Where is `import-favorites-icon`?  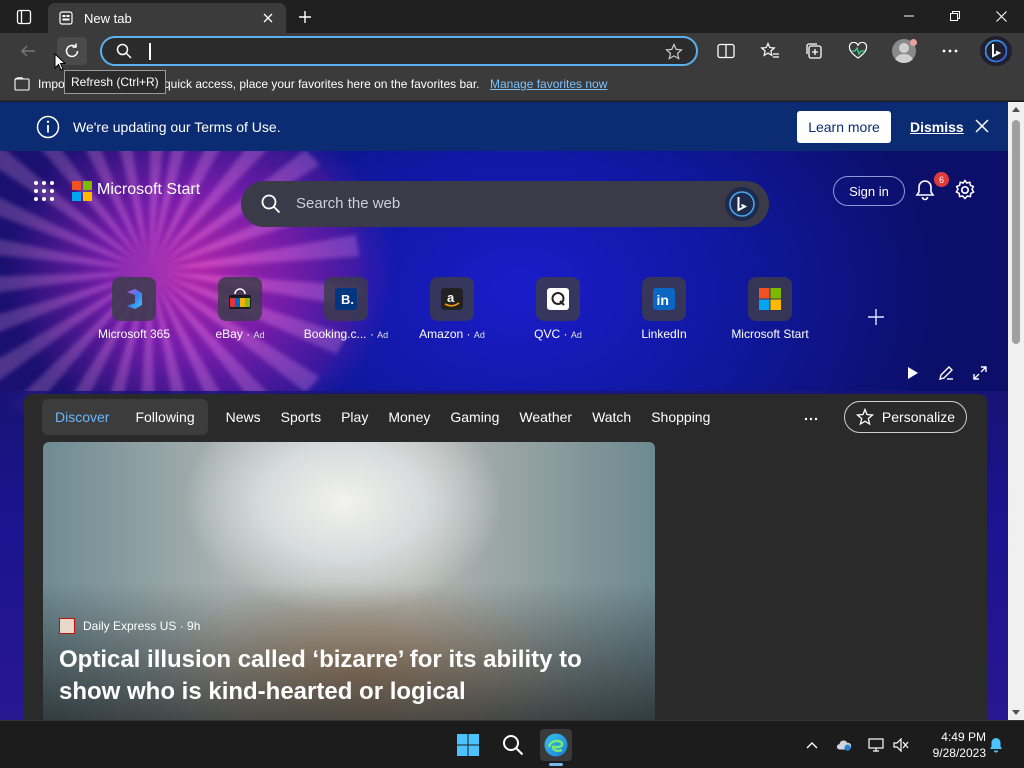
import-favorites-icon is located at coordinates (22, 85).